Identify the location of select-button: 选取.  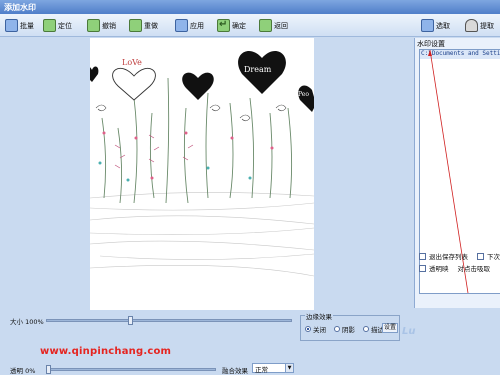
(435, 25).